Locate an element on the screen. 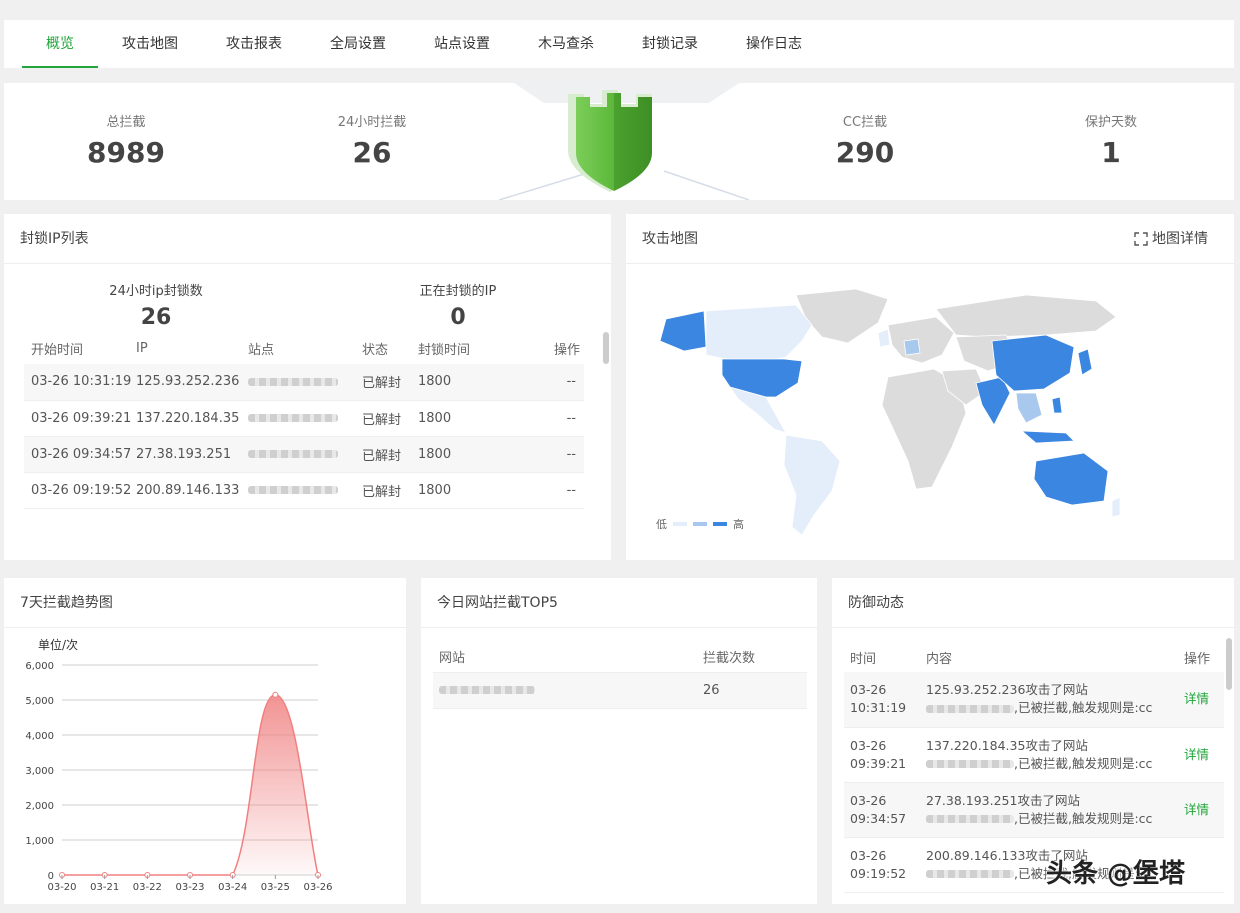  row-datetime: 03-26 10:31:19 is located at coordinates (882, 700).